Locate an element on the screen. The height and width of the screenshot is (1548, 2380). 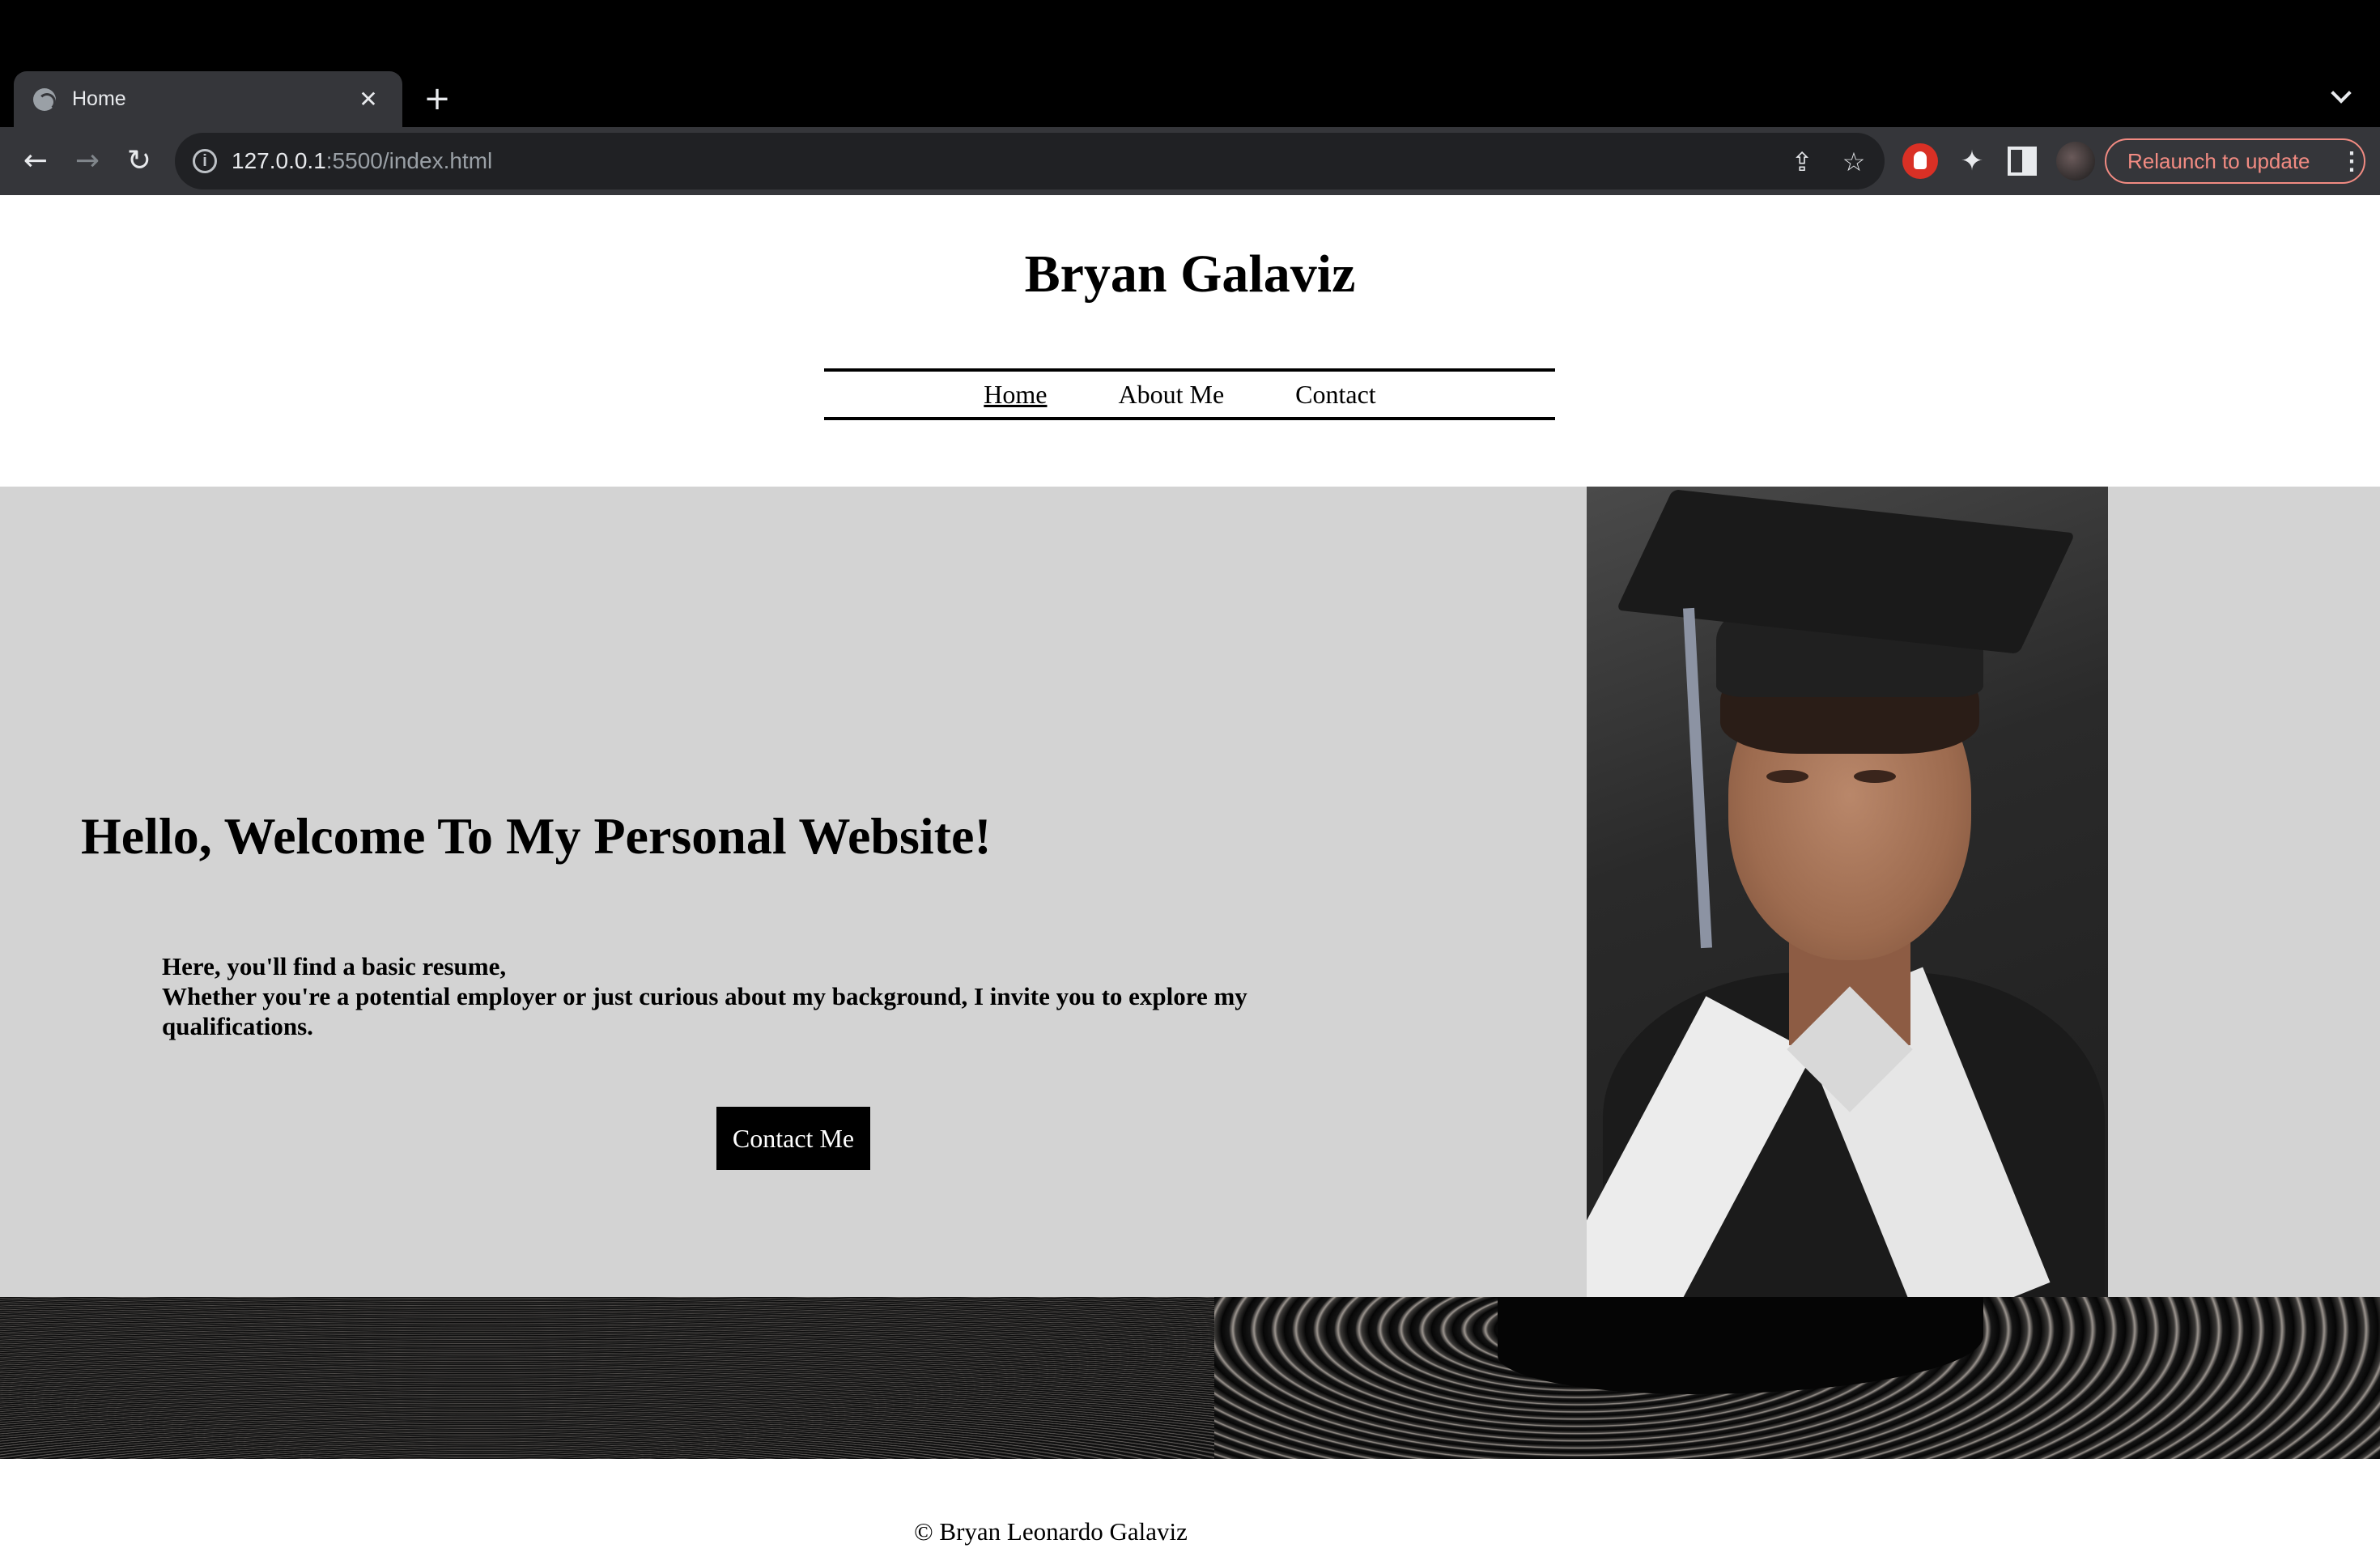
browser-tab-home: Home ✕ is located at coordinates (208, 99).